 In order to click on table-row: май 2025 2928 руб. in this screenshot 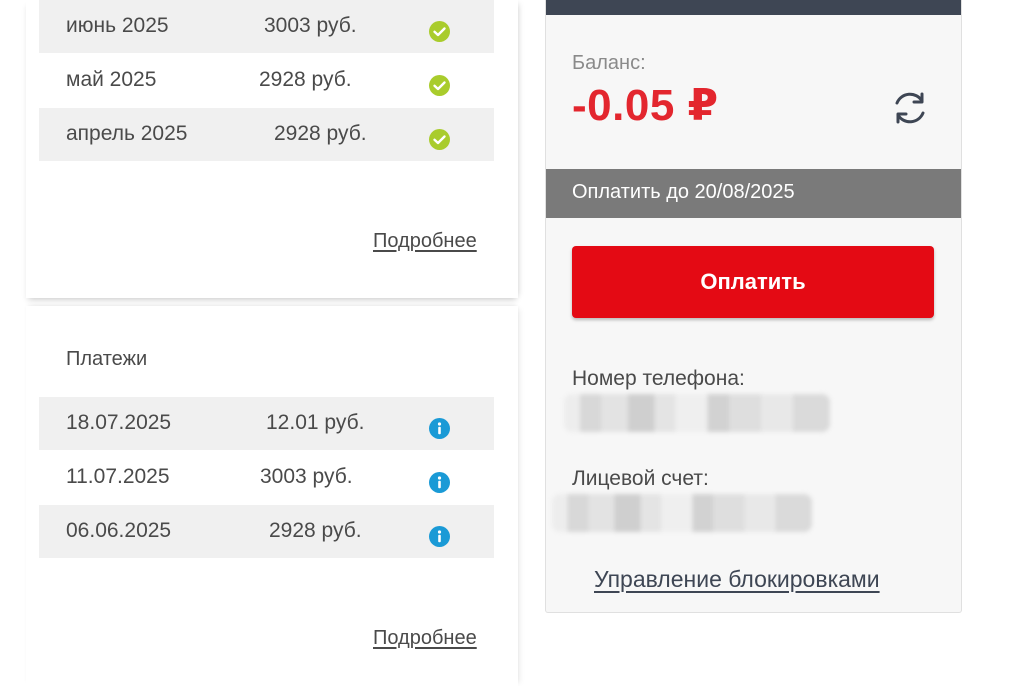, I will do `click(266, 80)`.